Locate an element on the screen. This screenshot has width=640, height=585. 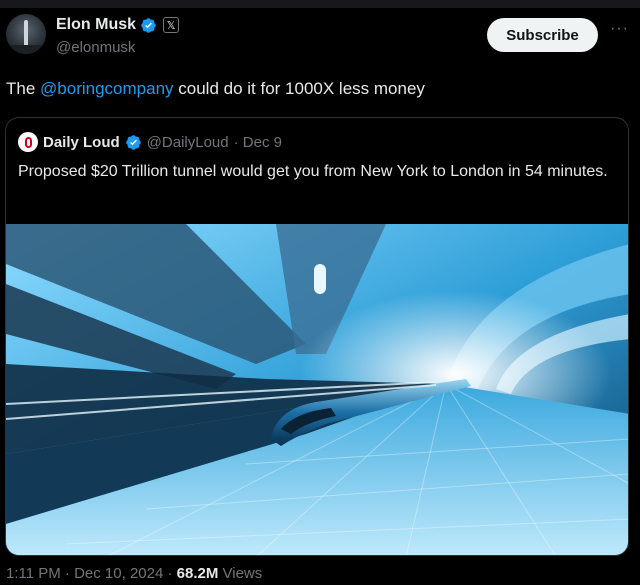
quoted-avatar is located at coordinates (28, 142).